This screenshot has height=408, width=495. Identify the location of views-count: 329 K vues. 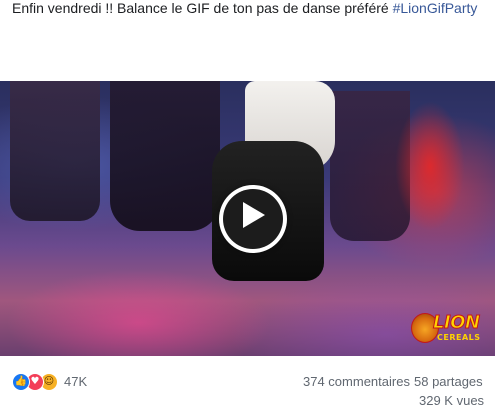
(452, 400).